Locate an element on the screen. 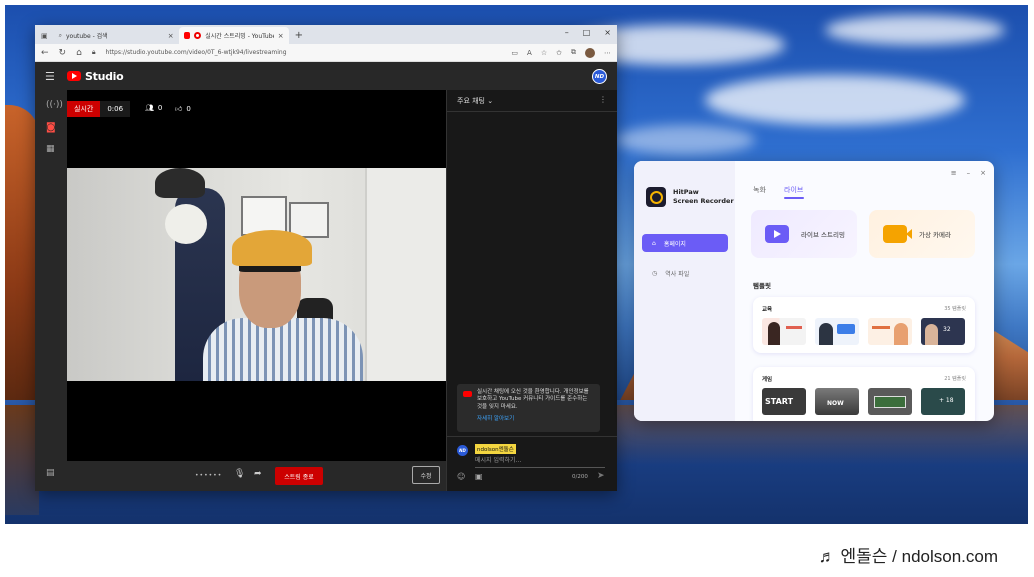  sidebar-item-home: ⌂ 홈페이지 is located at coordinates (685, 243).